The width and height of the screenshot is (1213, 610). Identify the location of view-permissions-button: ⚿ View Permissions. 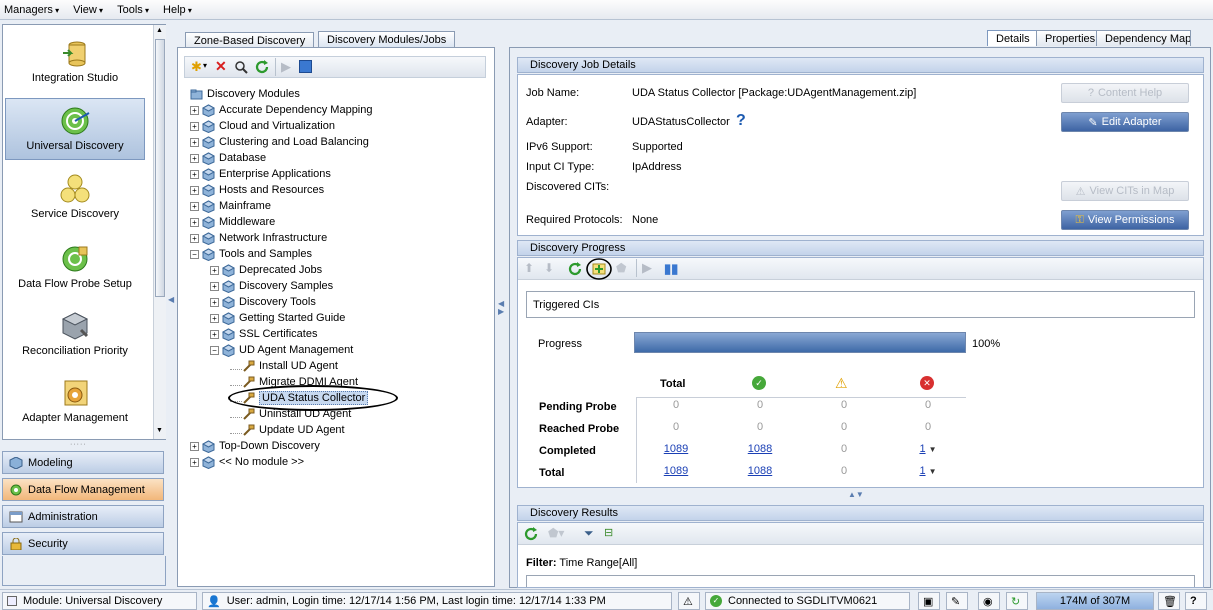
(1125, 220).